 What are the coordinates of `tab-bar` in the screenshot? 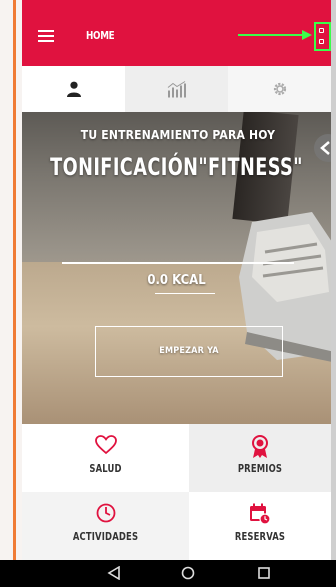 It's located at (176, 89).